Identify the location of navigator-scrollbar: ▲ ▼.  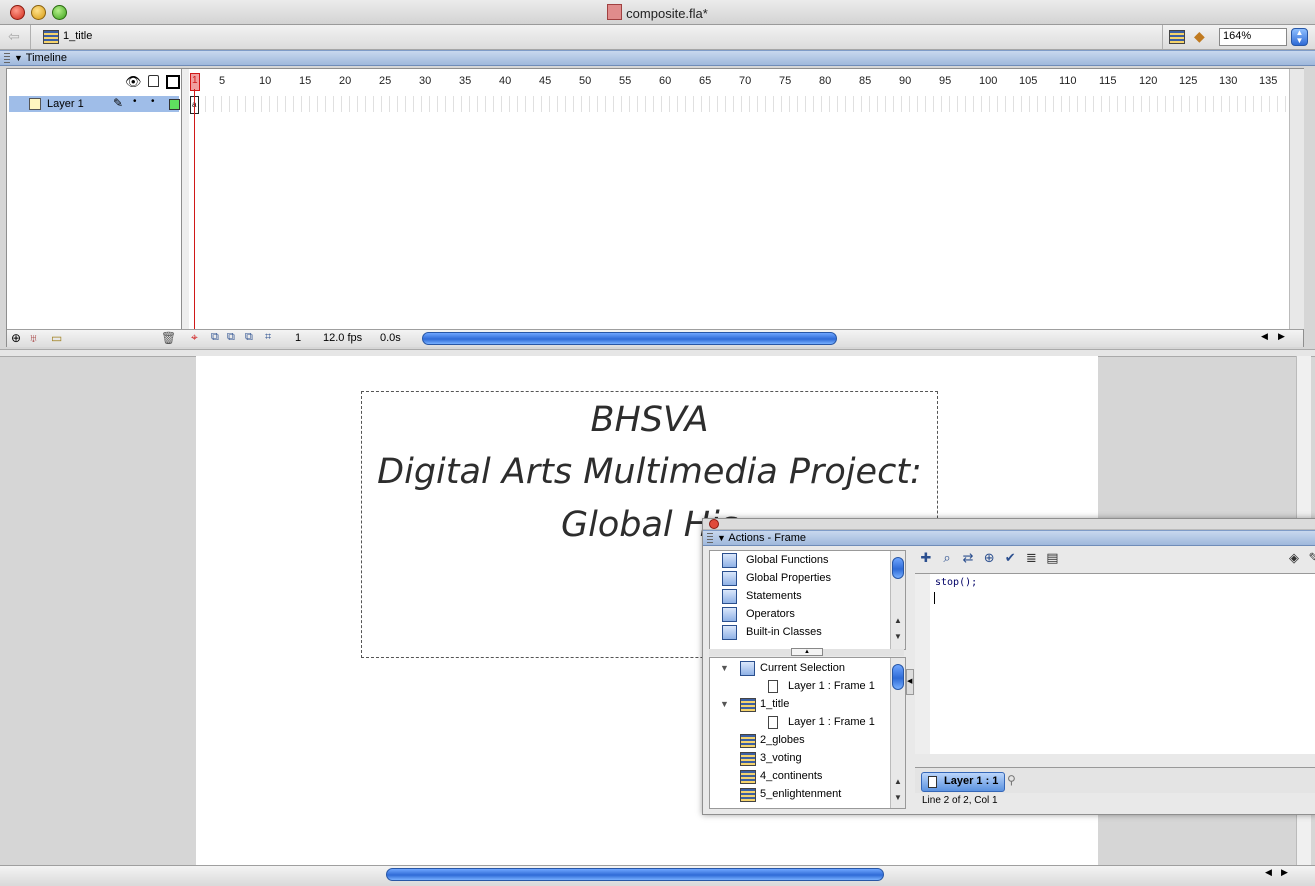
(897, 733).